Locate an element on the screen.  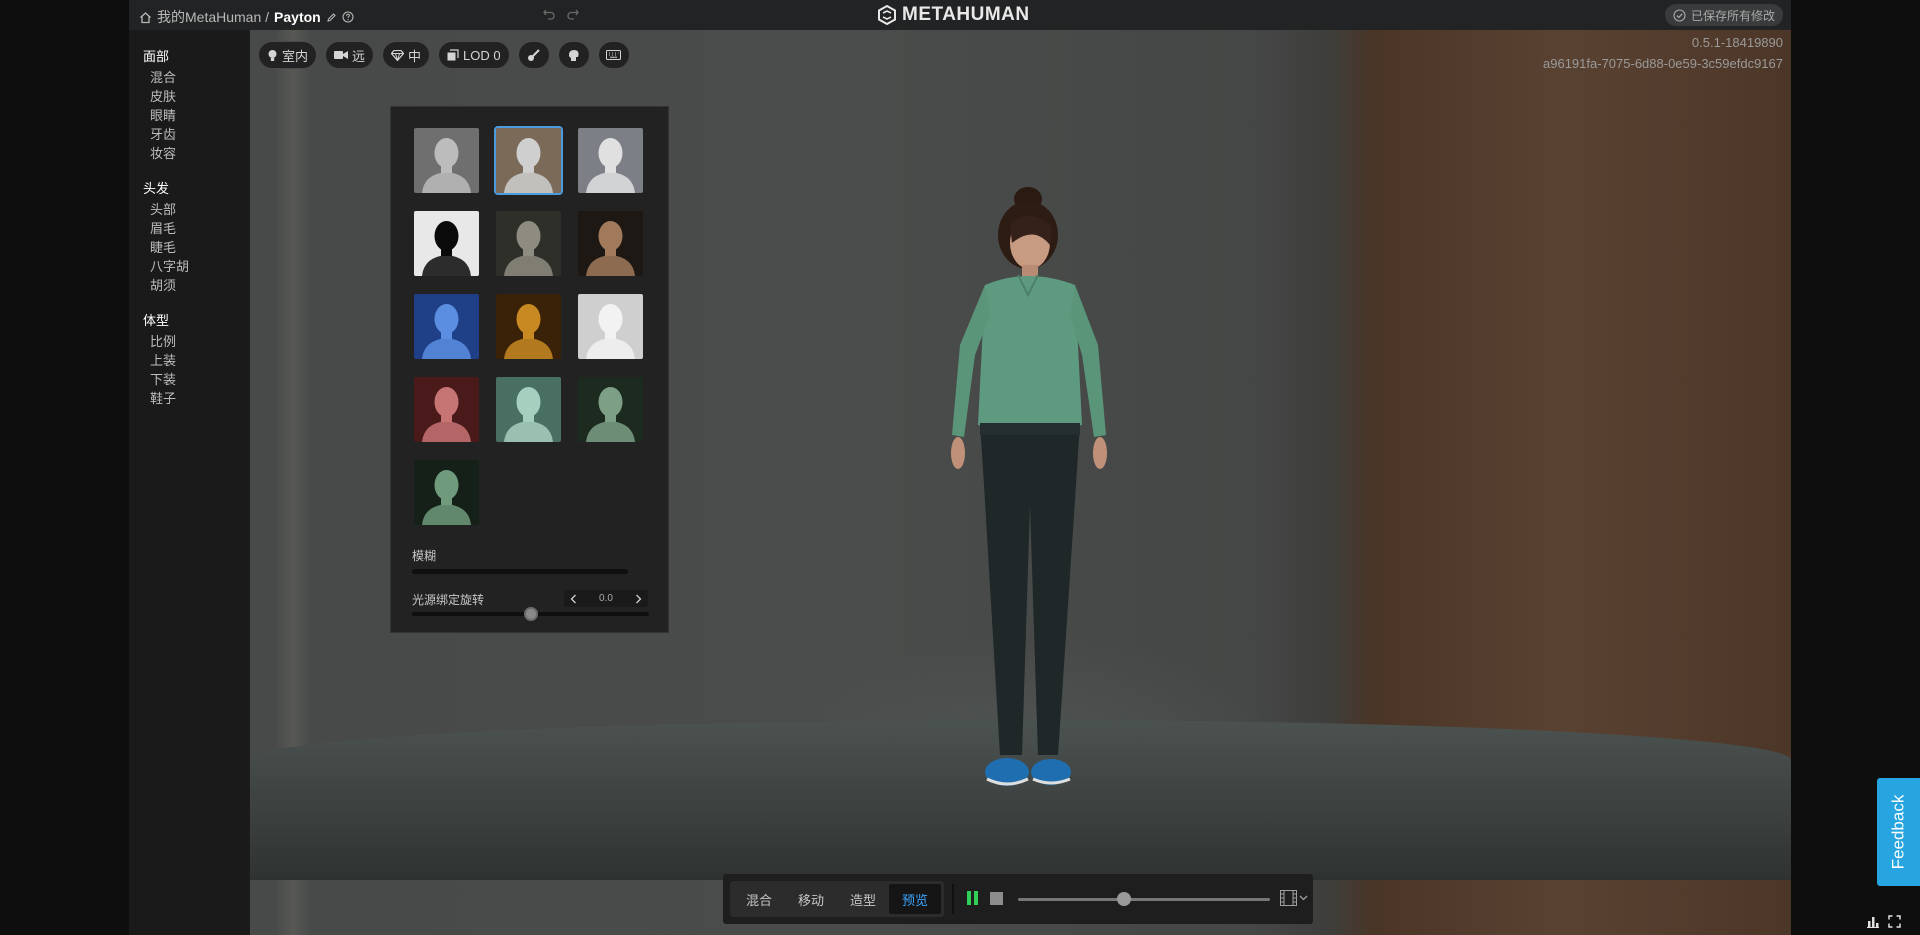
sidebar-item: 混合 is located at coordinates (196, 77).